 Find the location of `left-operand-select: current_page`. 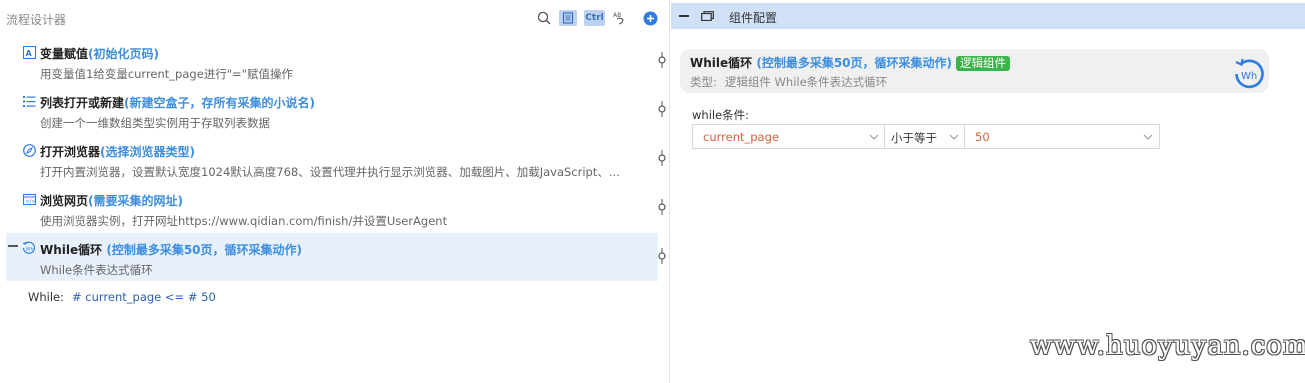

left-operand-select: current_page is located at coordinates (788, 136).